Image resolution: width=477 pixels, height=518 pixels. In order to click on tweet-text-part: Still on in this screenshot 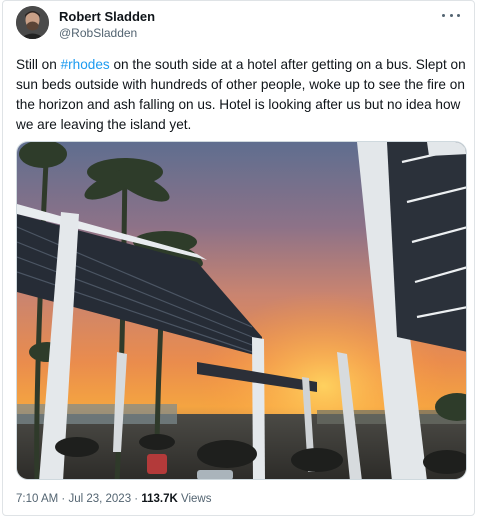, I will do `click(38, 64)`.